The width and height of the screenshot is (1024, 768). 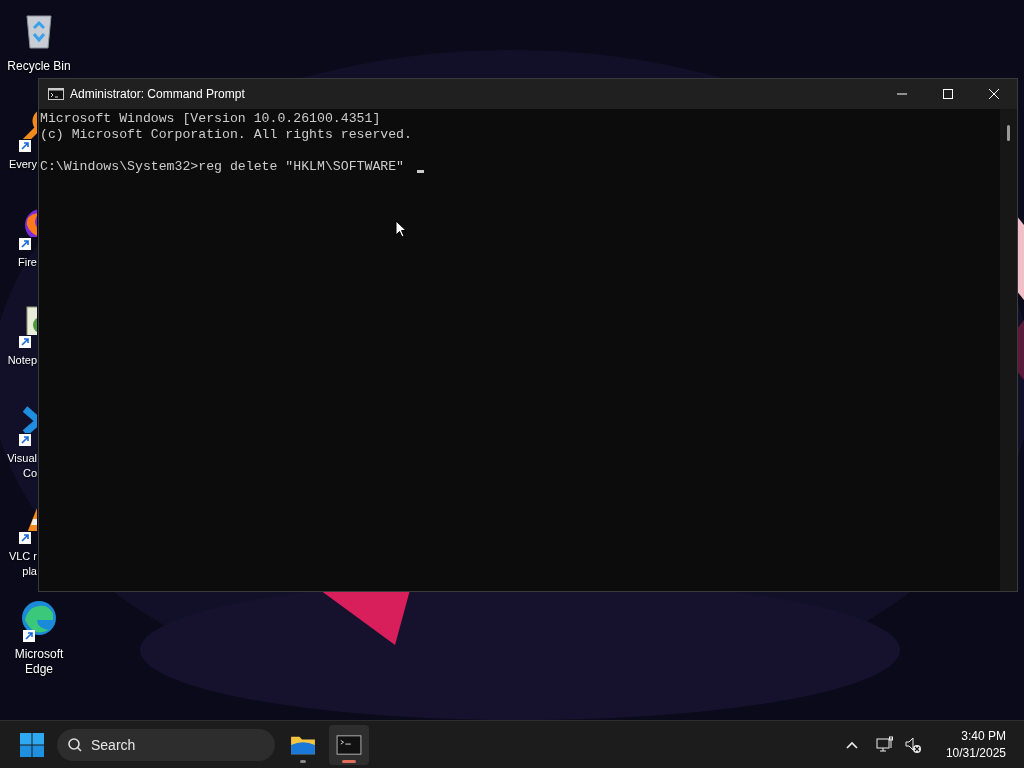 What do you see at coordinates (1008, 133) in the screenshot?
I see `scrollbar-thumb` at bounding box center [1008, 133].